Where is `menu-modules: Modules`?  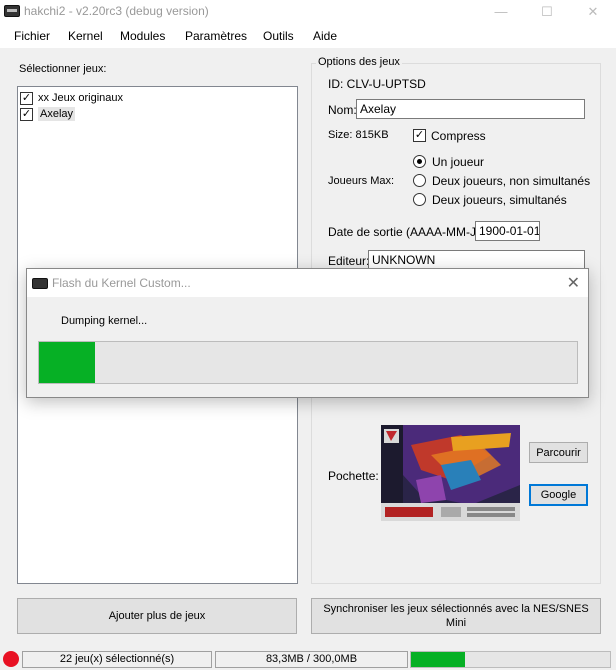 menu-modules: Modules is located at coordinates (142, 36).